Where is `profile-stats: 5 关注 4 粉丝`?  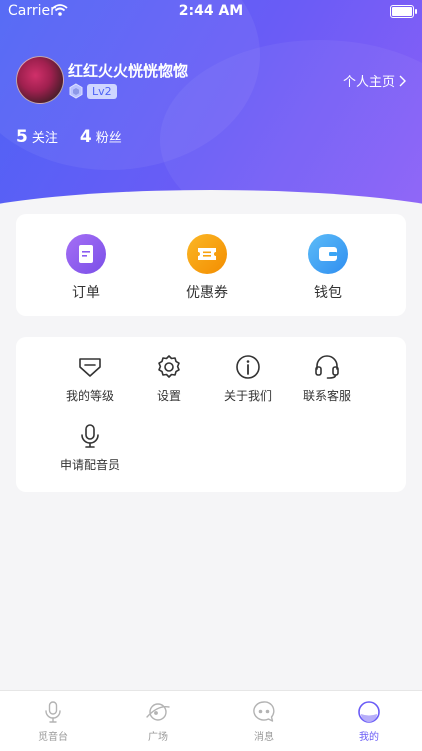
profile-stats: 5 关注 4 粉丝 is located at coordinates (69, 137).